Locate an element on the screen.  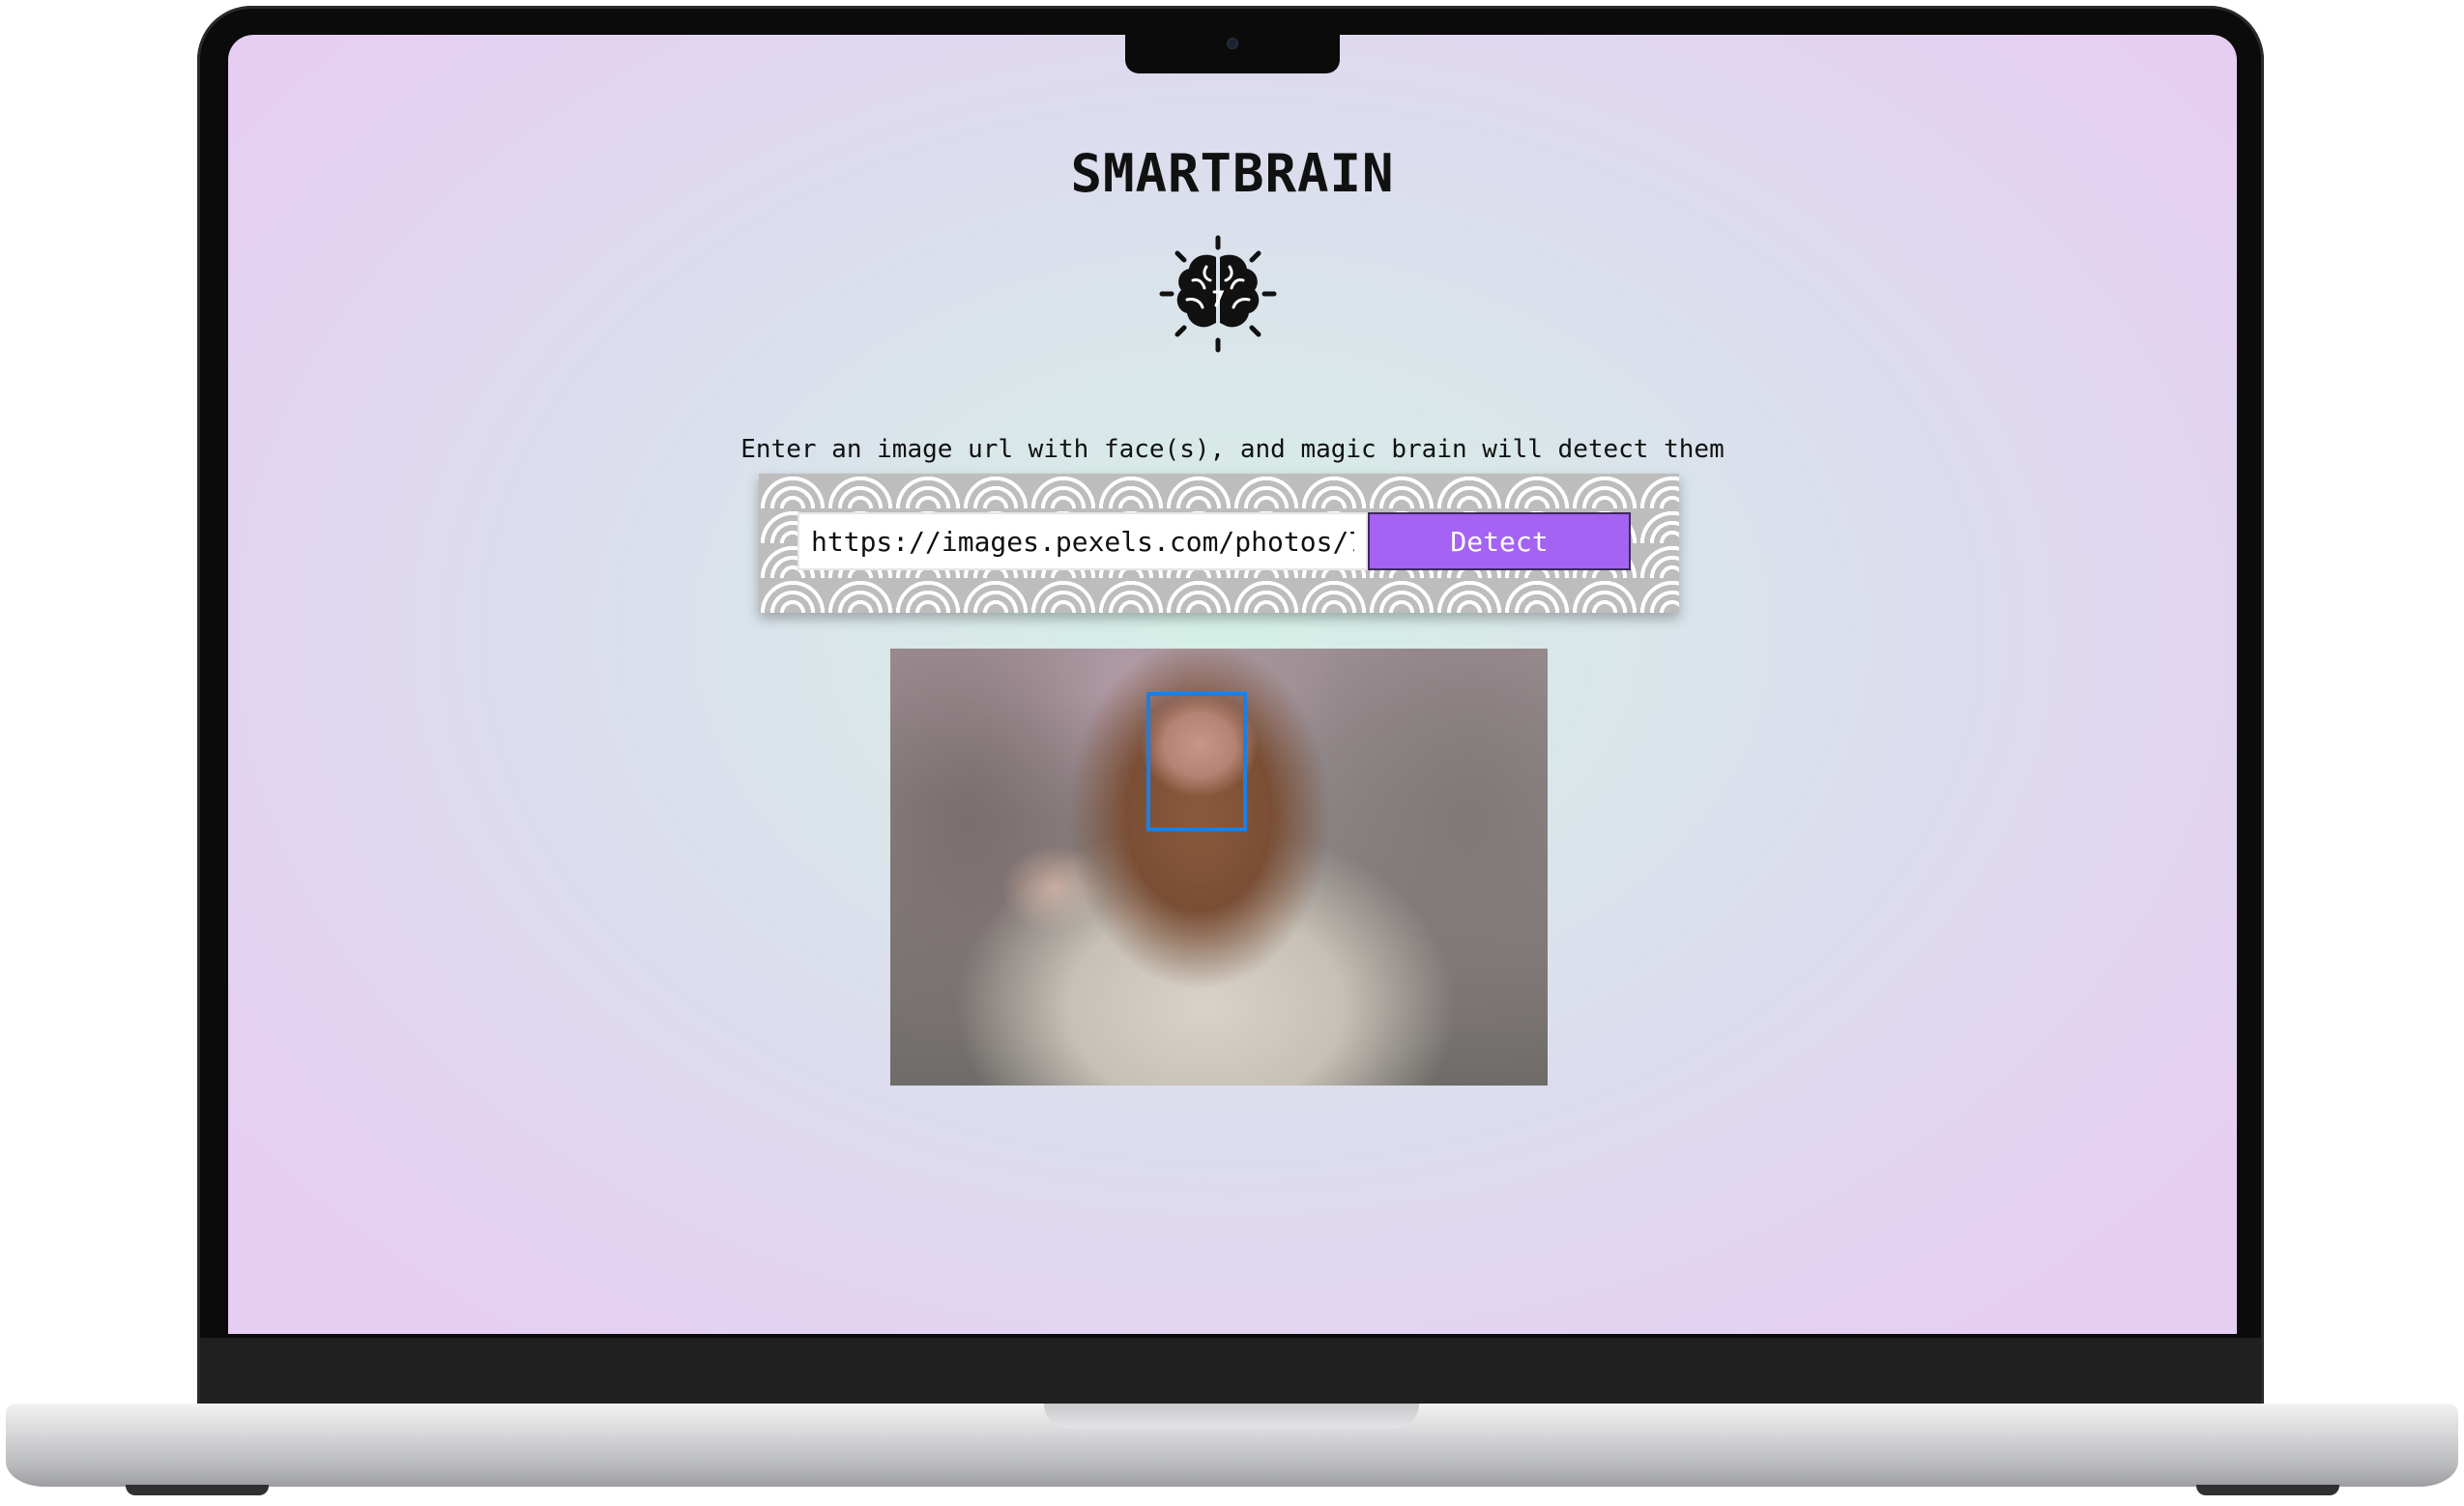
image-url-form: Detect is located at coordinates (1219, 543).